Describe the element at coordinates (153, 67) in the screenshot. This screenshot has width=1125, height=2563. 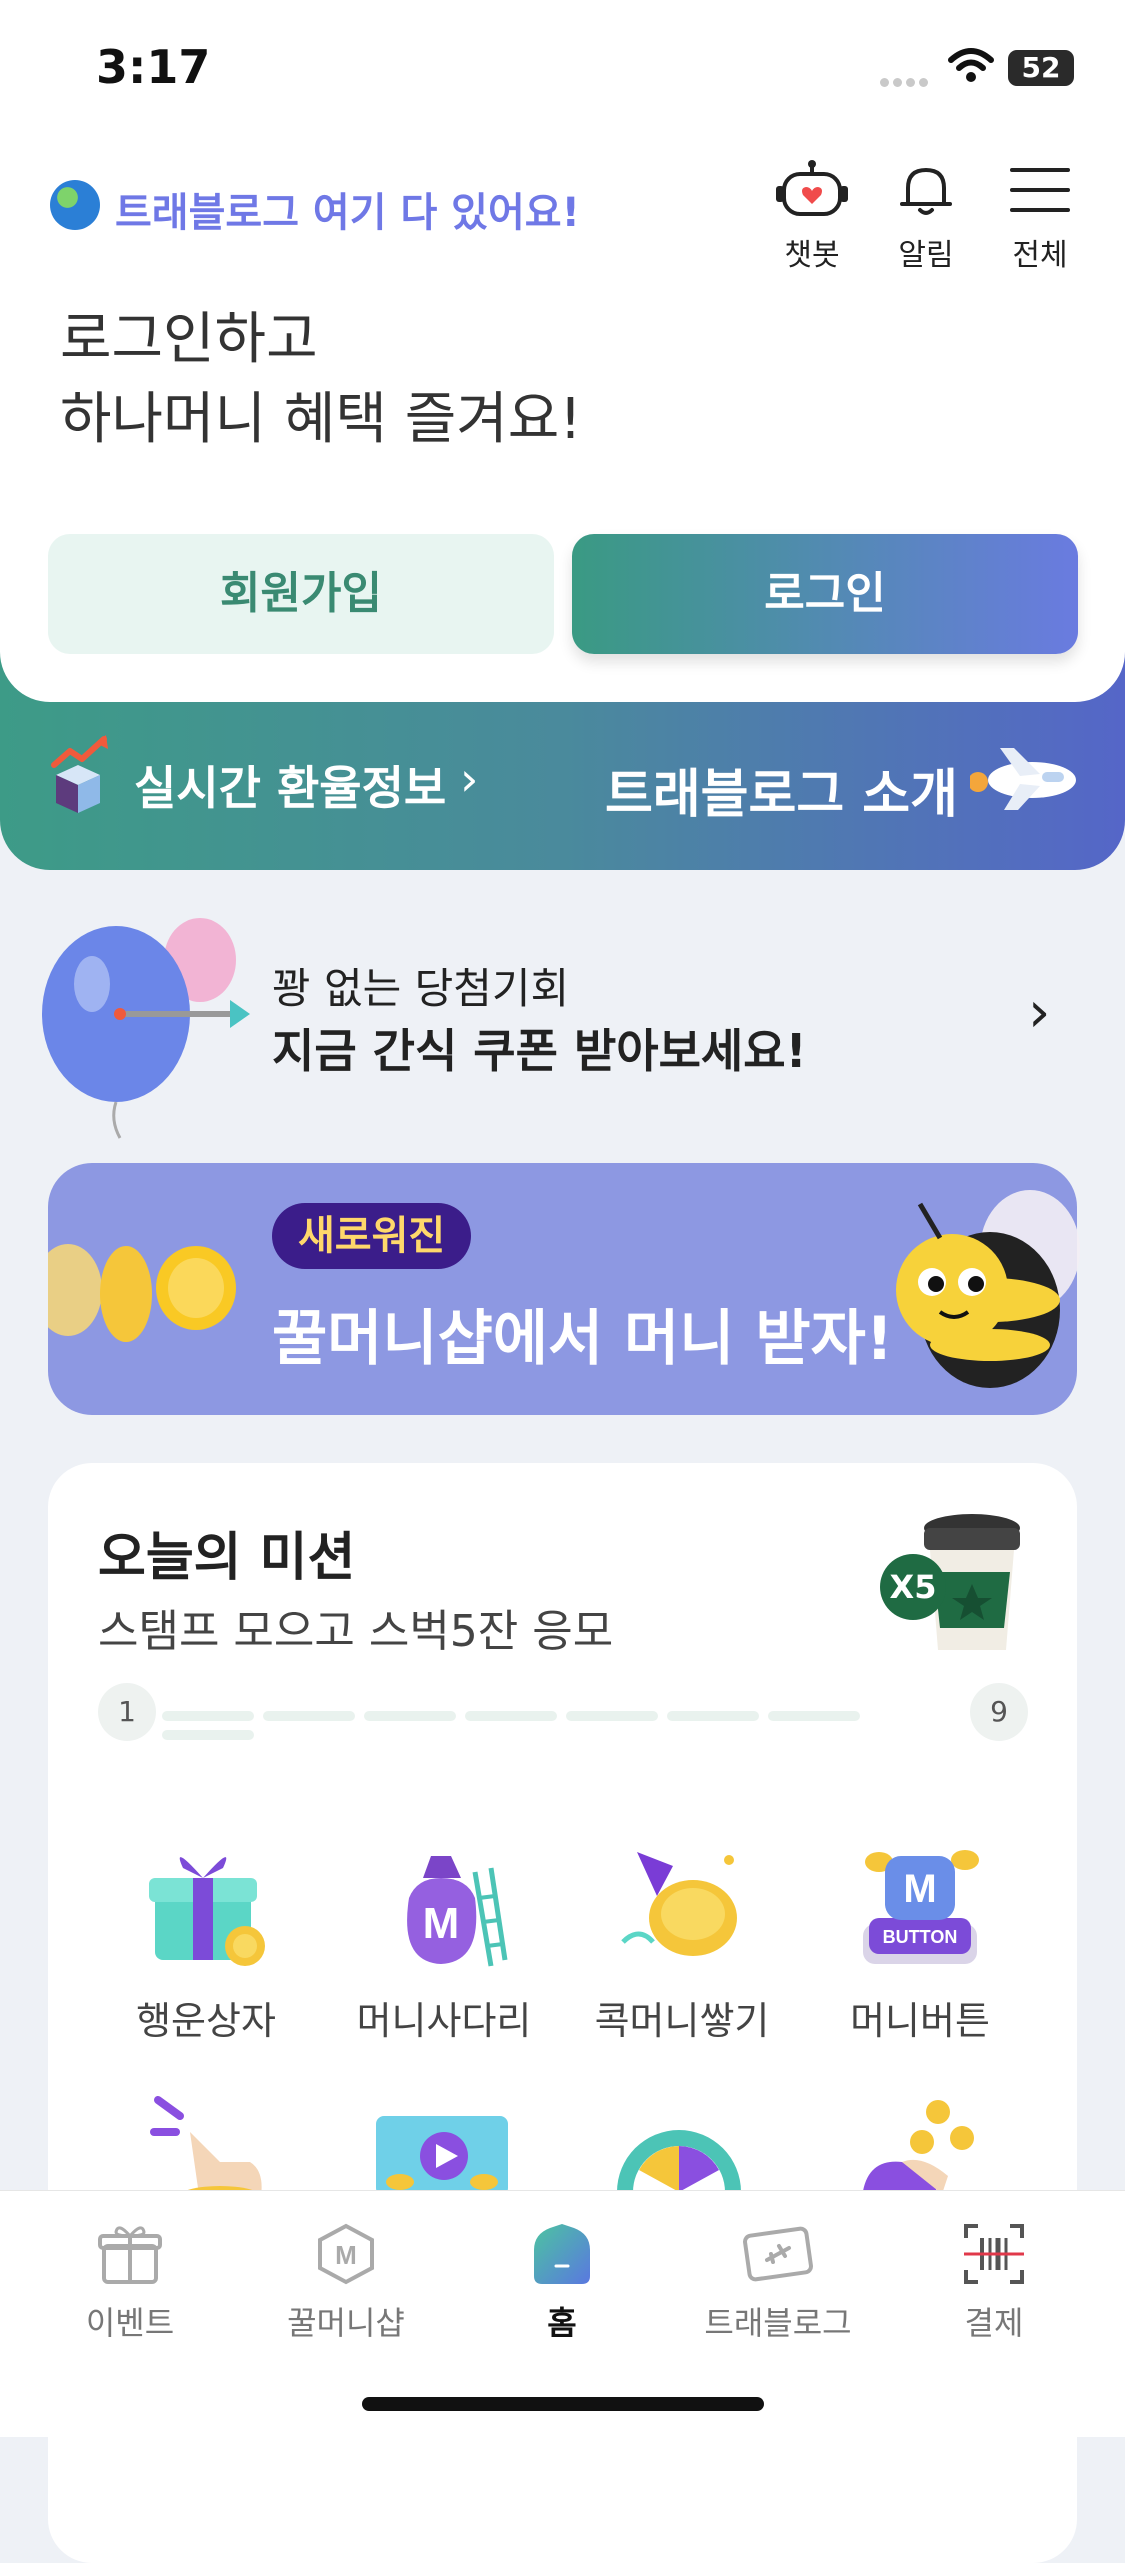
I see `status-time: 3:17` at that location.